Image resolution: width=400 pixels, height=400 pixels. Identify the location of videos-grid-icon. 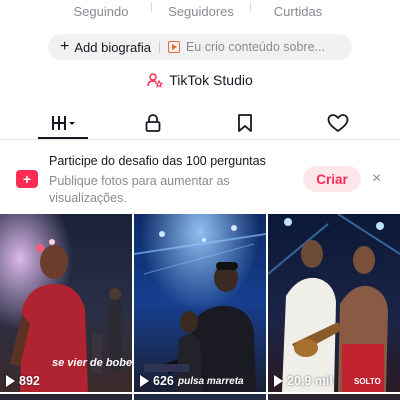
(63, 123).